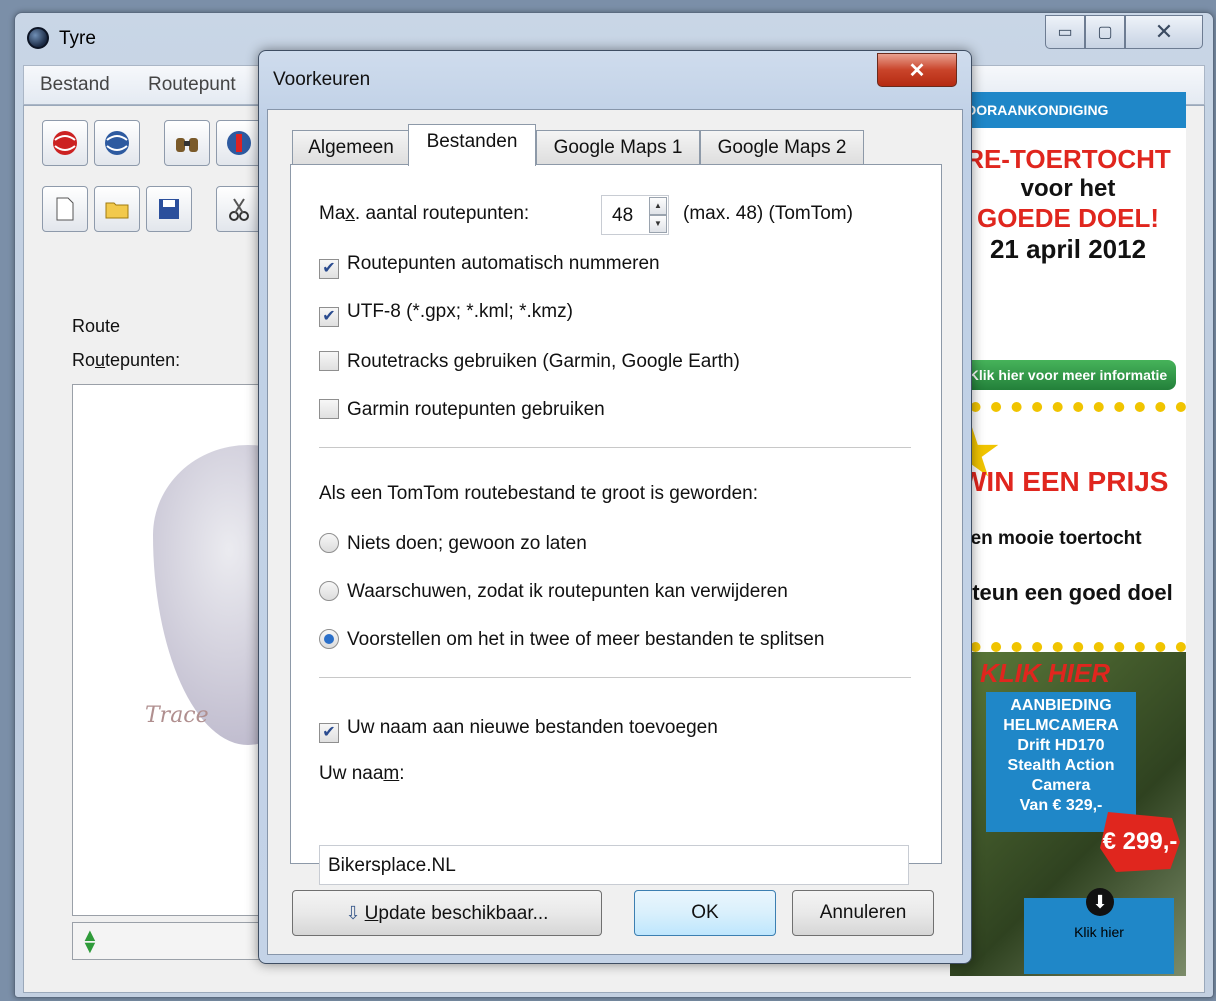 This screenshot has width=1216, height=1001. Describe the element at coordinates (329, 543) in the screenshot. I see `radio-niets` at that location.